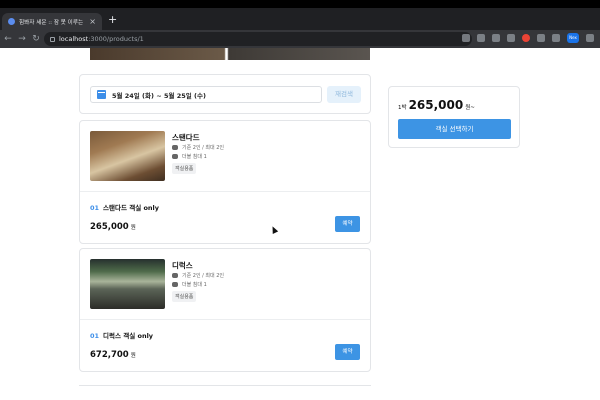 The height and width of the screenshot is (400, 600). What do you see at coordinates (159, 95) in the screenshot?
I see `date-range-text: 5월 24일 (화) ~ 5월 25일 (수)` at bounding box center [159, 95].